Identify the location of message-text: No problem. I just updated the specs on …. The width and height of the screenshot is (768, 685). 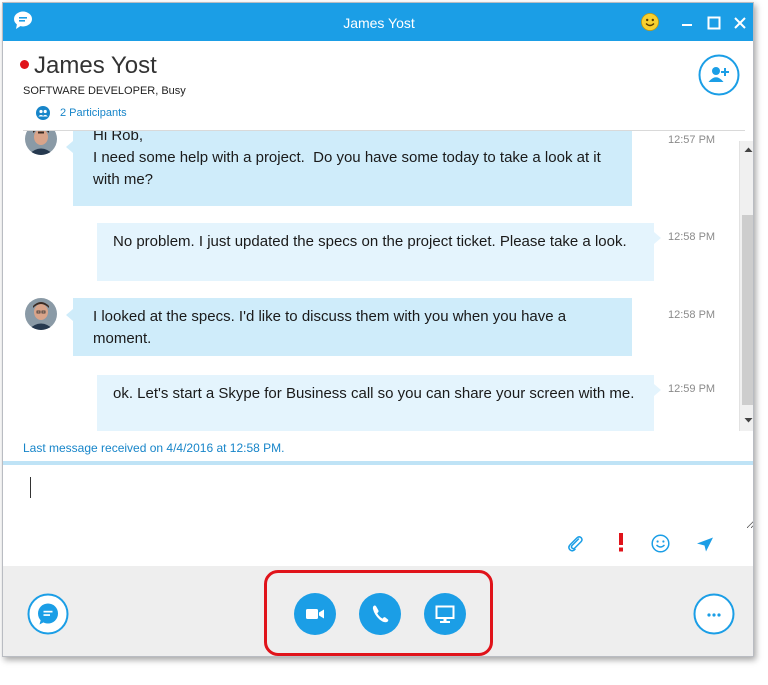
(370, 241).